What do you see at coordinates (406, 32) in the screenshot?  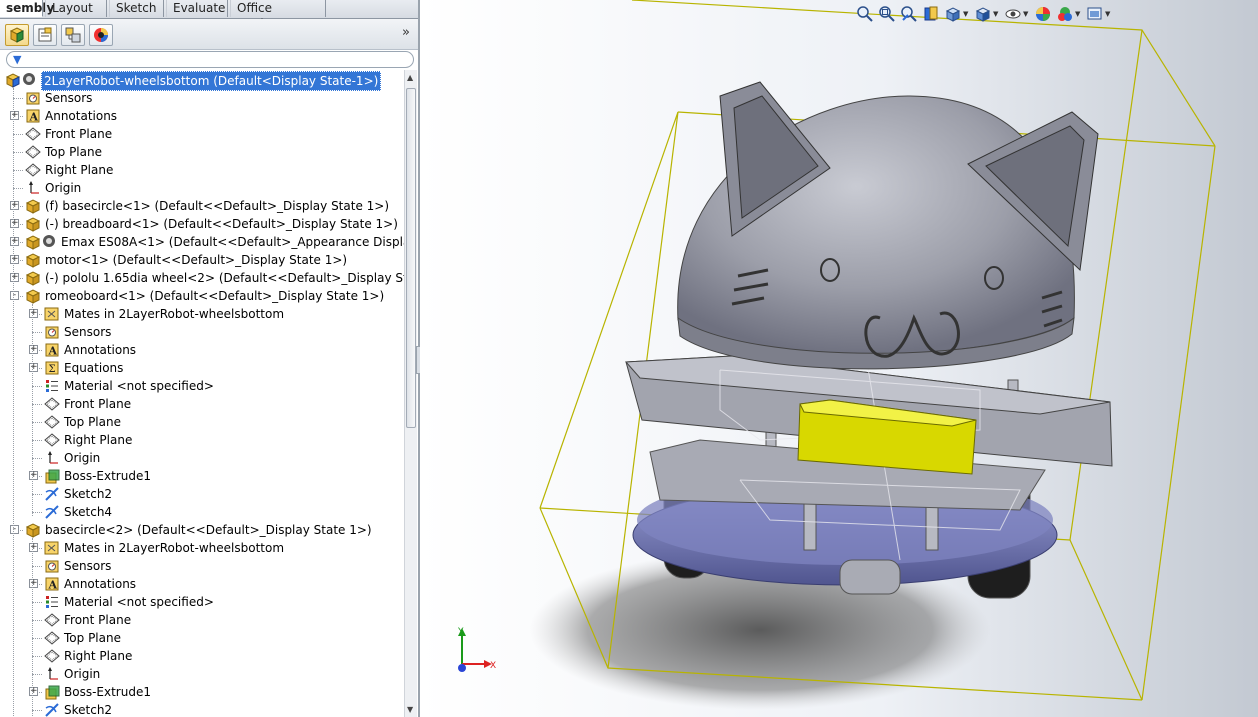 I see `panel-expand-button: »` at bounding box center [406, 32].